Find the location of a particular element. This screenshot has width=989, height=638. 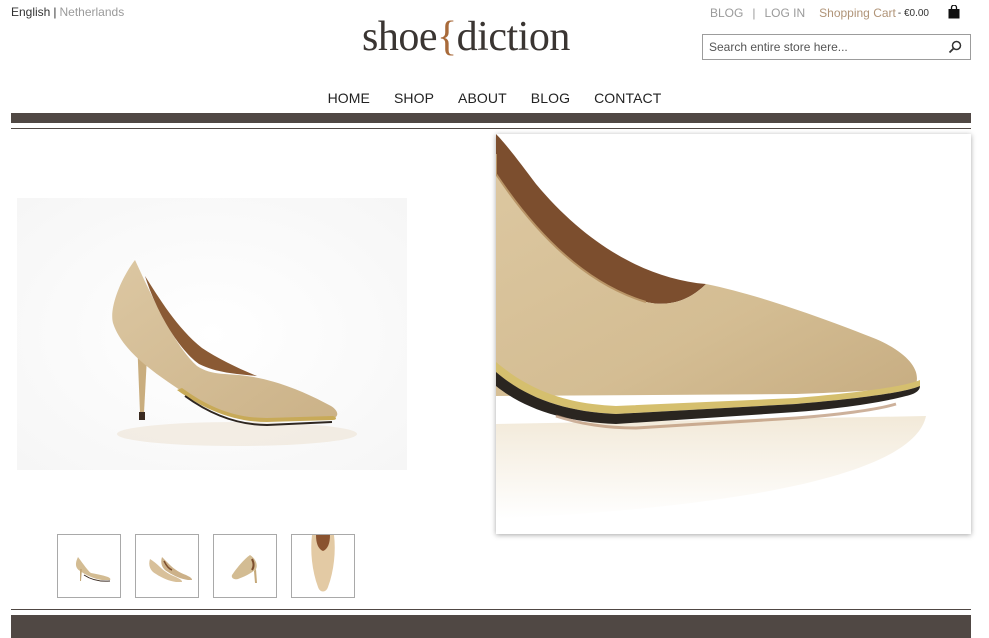

nav-home: HOME is located at coordinates (349, 98).